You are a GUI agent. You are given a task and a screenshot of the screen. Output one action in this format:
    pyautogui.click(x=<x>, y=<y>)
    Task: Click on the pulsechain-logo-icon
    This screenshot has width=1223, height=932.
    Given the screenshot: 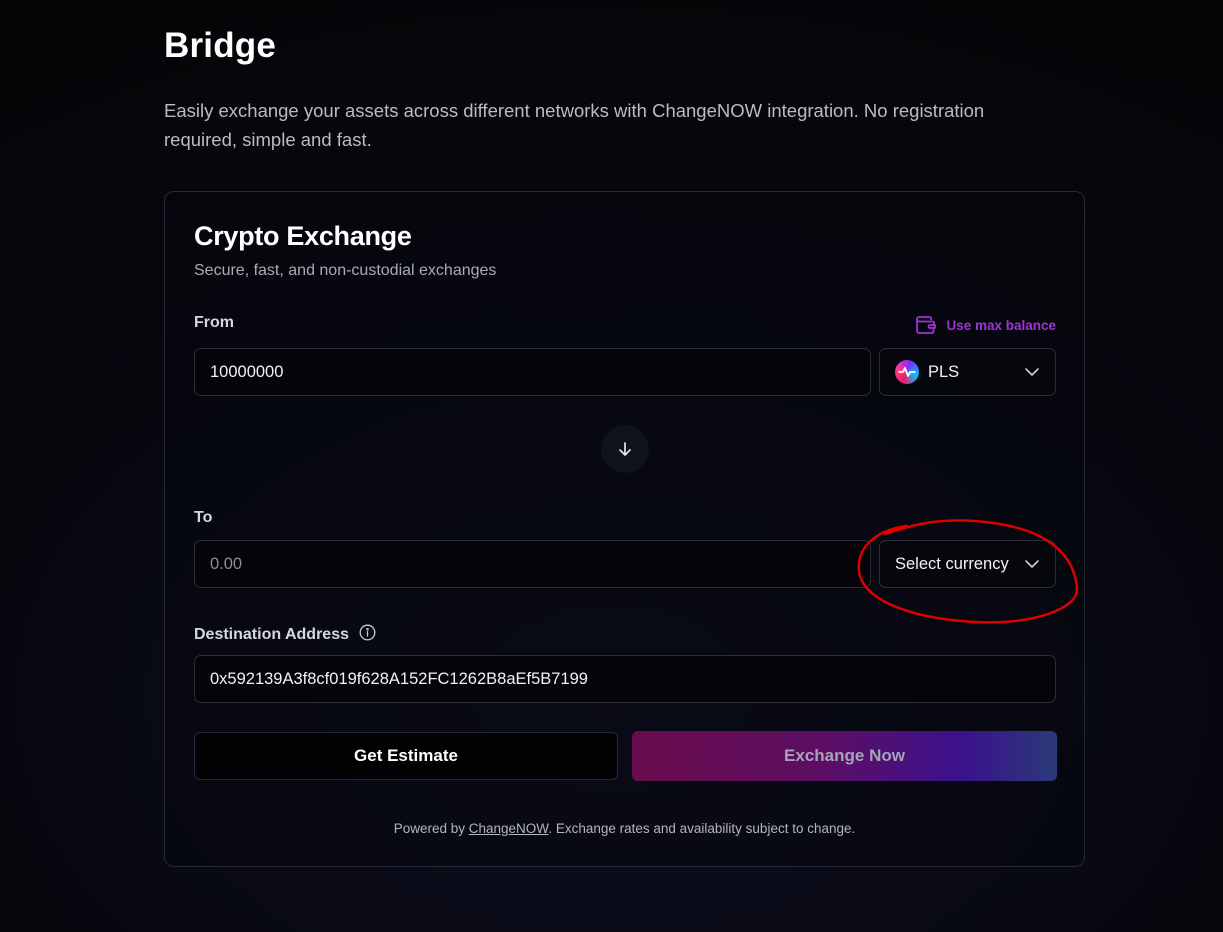 What is the action you would take?
    pyautogui.click(x=907, y=372)
    